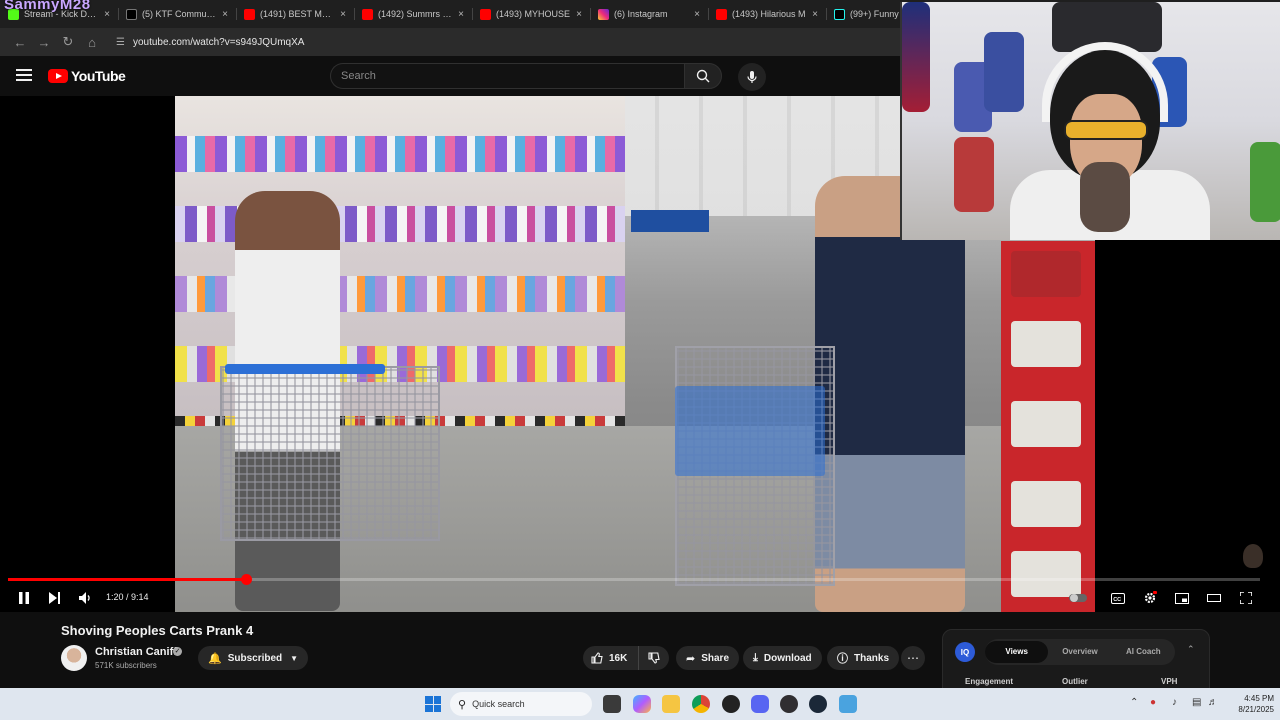  I want to click on share-button: ➦ Share, so click(708, 658).